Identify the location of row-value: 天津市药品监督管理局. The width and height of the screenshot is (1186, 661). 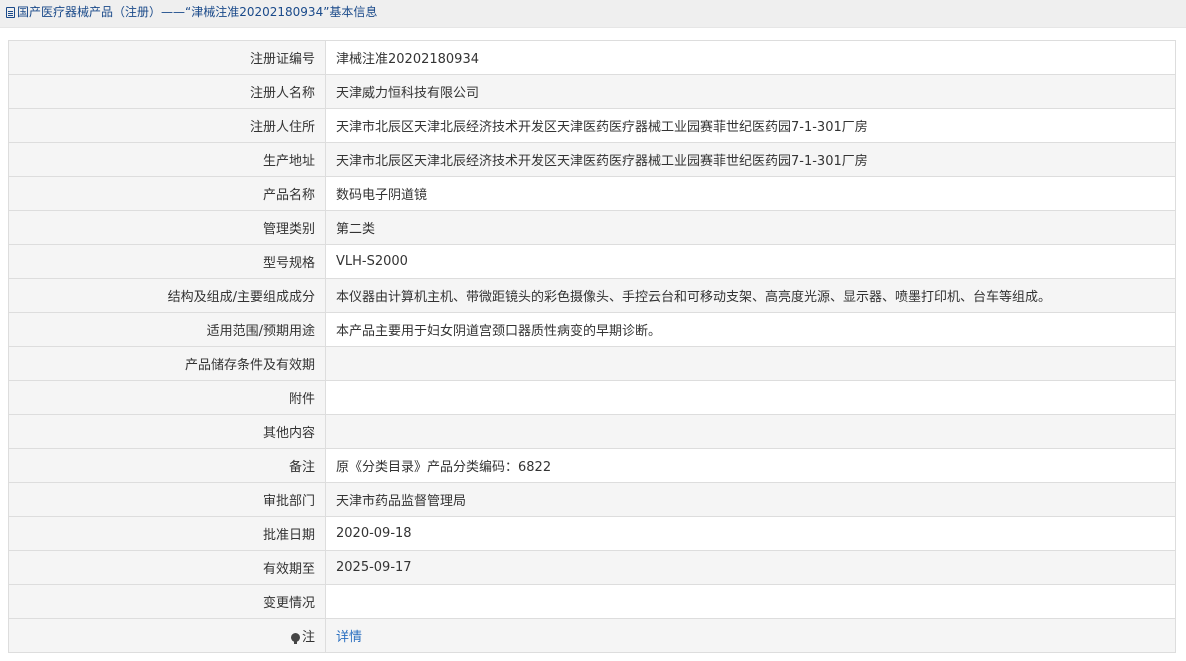
(750, 499).